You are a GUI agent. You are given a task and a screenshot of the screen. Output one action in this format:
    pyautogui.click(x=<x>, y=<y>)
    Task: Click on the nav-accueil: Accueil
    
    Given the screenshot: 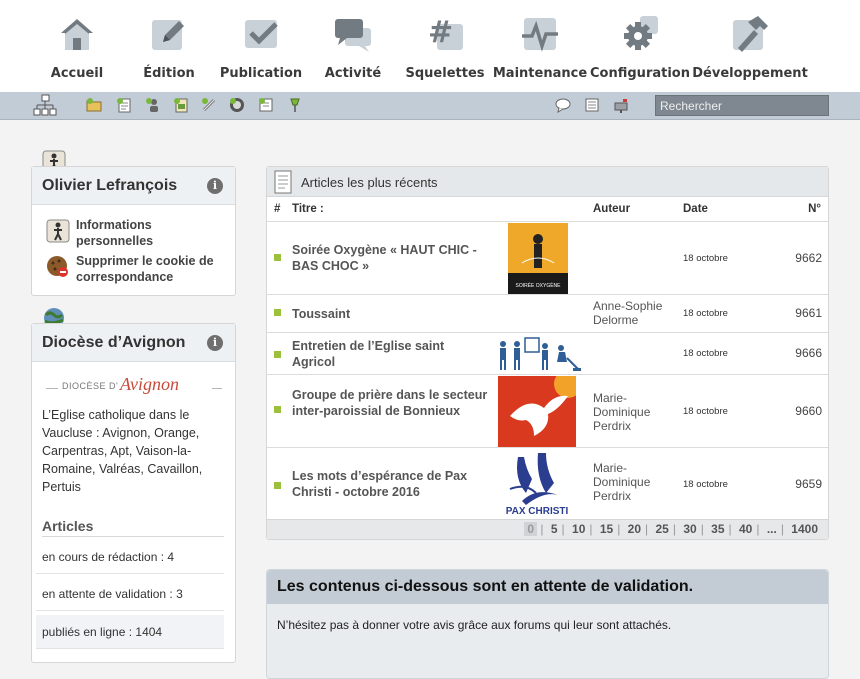 What is the action you would take?
    pyautogui.click(x=77, y=50)
    